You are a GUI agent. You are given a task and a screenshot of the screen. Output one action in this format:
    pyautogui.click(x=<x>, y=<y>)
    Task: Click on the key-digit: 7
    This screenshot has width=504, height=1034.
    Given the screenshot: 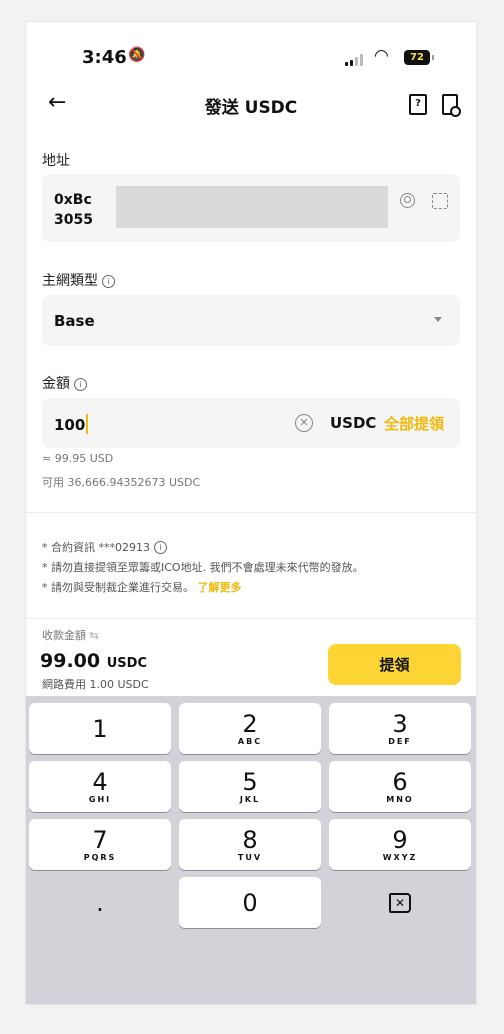 What is the action you would take?
    pyautogui.click(x=100, y=840)
    